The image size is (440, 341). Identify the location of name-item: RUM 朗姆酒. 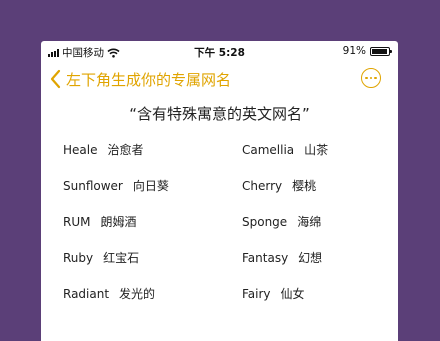
(100, 221).